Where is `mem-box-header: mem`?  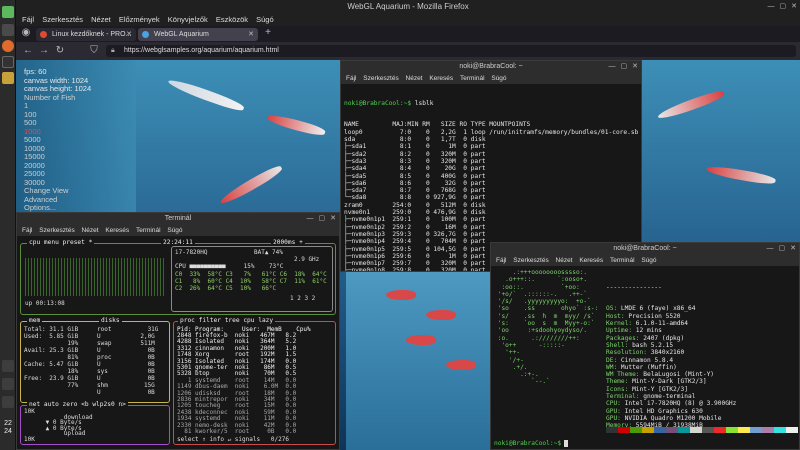
mem-box-header: mem is located at coordinates (35, 320).